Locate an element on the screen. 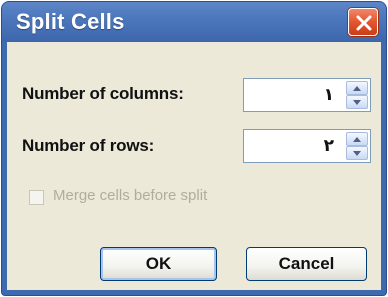 This screenshot has height=297, width=388. rows-increment-button is located at coordinates (357, 139).